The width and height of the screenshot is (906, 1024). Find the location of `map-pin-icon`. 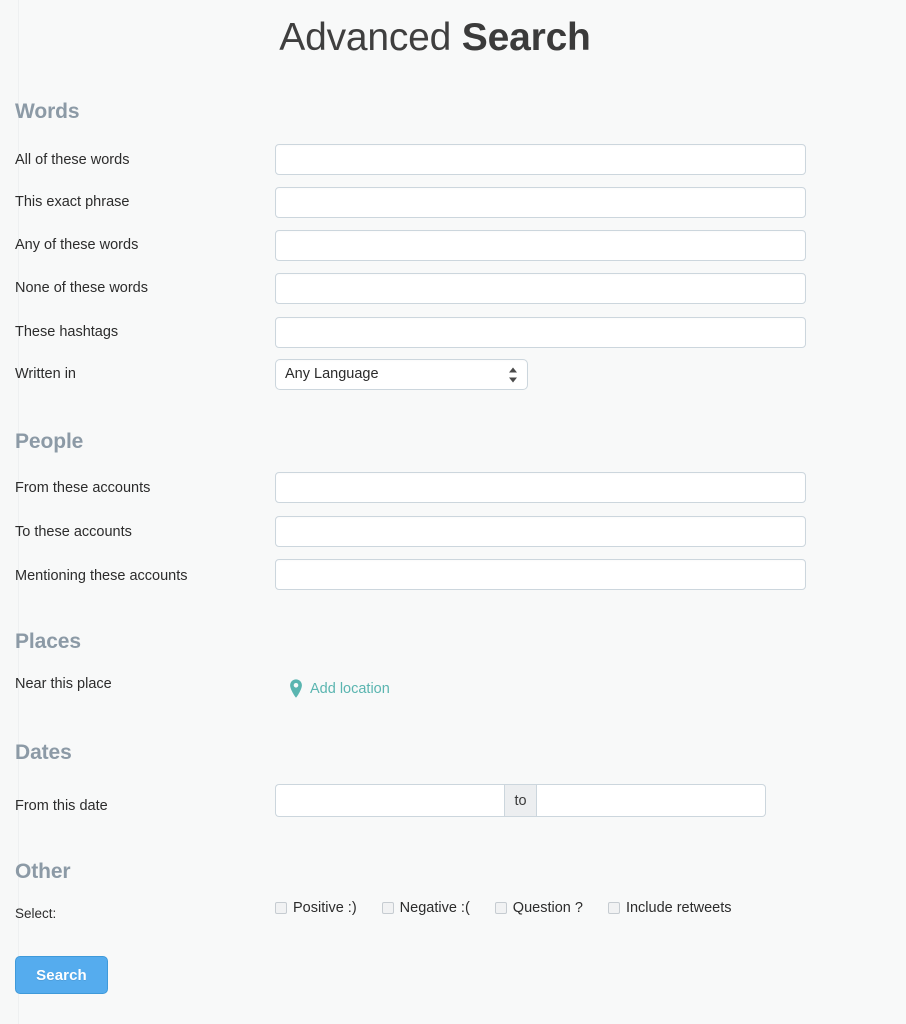

map-pin-icon is located at coordinates (296, 688).